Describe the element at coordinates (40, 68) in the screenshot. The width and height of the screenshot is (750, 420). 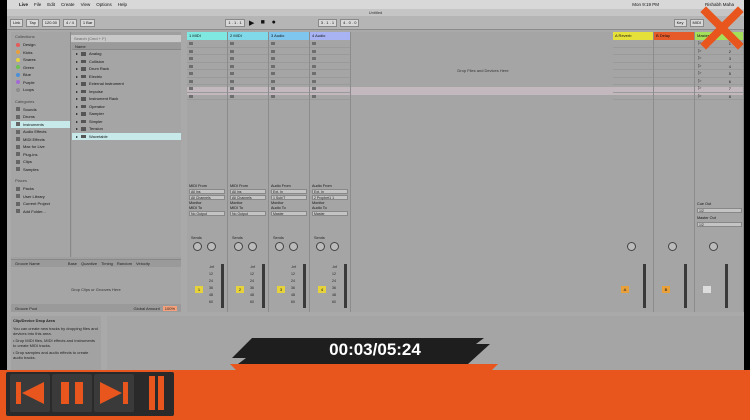
I see `collection-item: Green` at that location.